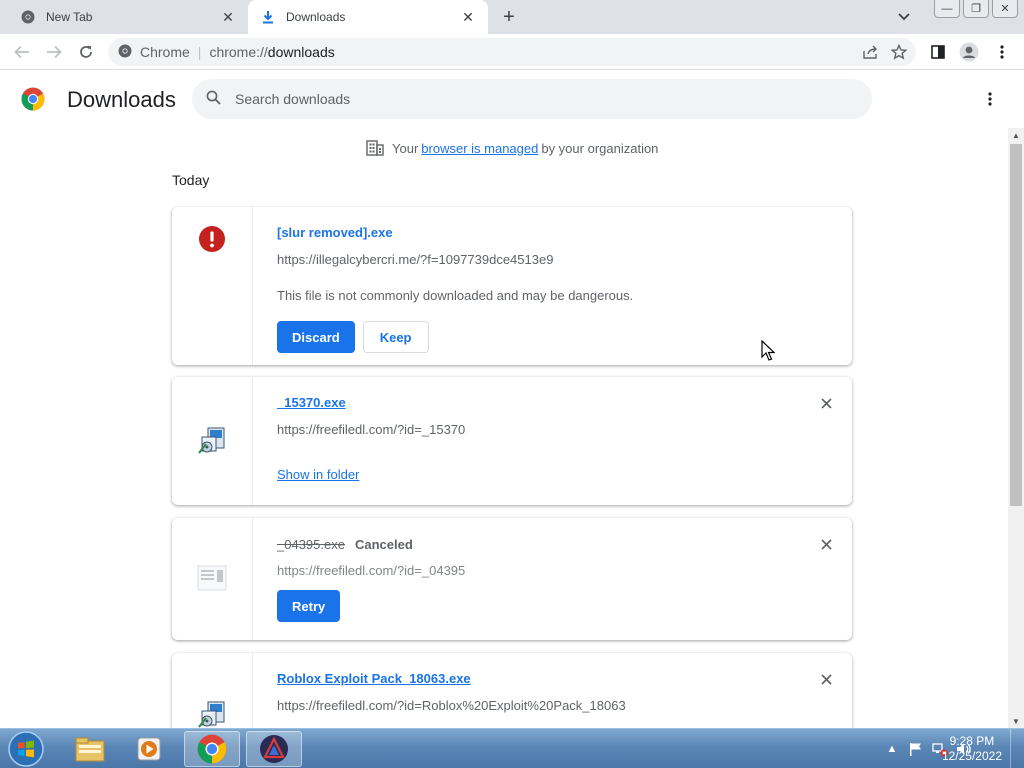 This screenshot has height=768, width=1024. What do you see at coordinates (238, 52) in the screenshot?
I see `omnibox-url-scheme: chrome://` at bounding box center [238, 52].